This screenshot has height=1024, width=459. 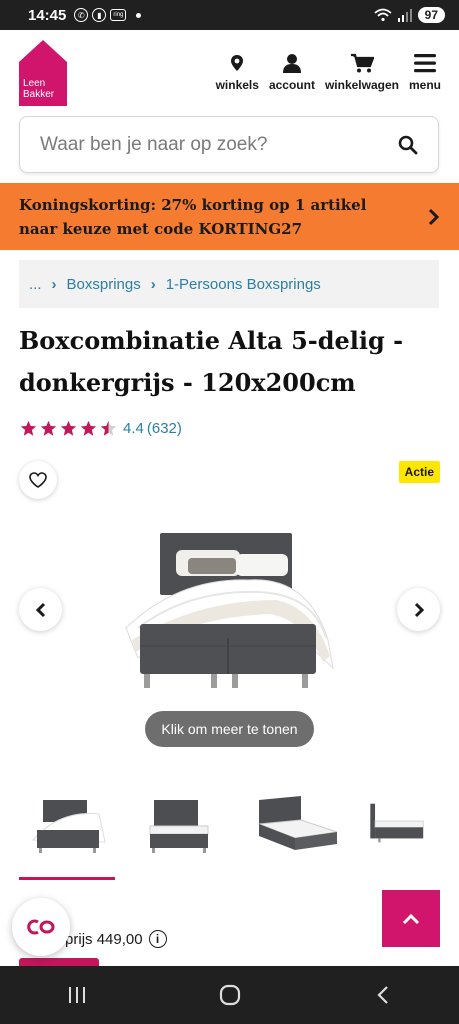 I want to click on half-star-icon, so click(x=108, y=428).